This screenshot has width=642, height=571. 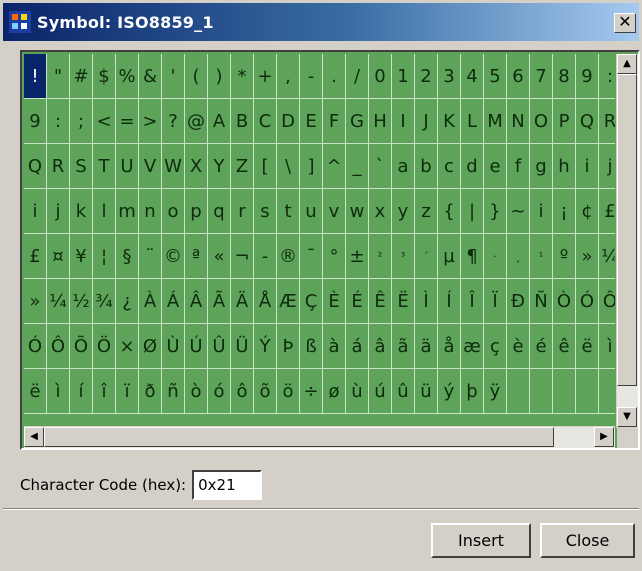 What do you see at coordinates (518, 211) in the screenshot?
I see `symbol-cell: ~` at bounding box center [518, 211].